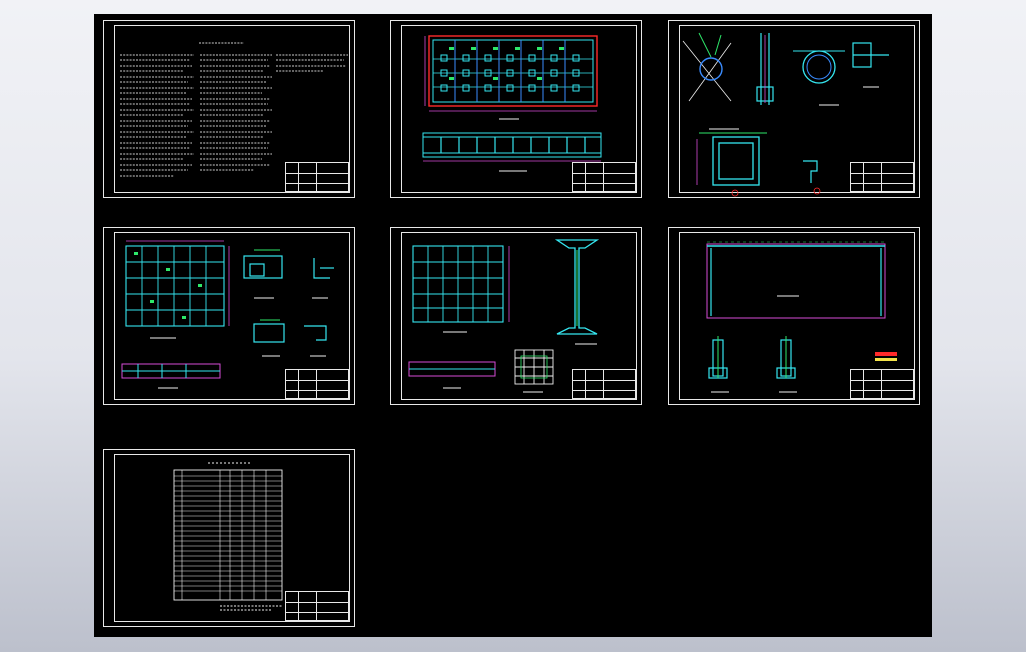  I want to click on drawing-sheet-schedule, so click(229, 538).